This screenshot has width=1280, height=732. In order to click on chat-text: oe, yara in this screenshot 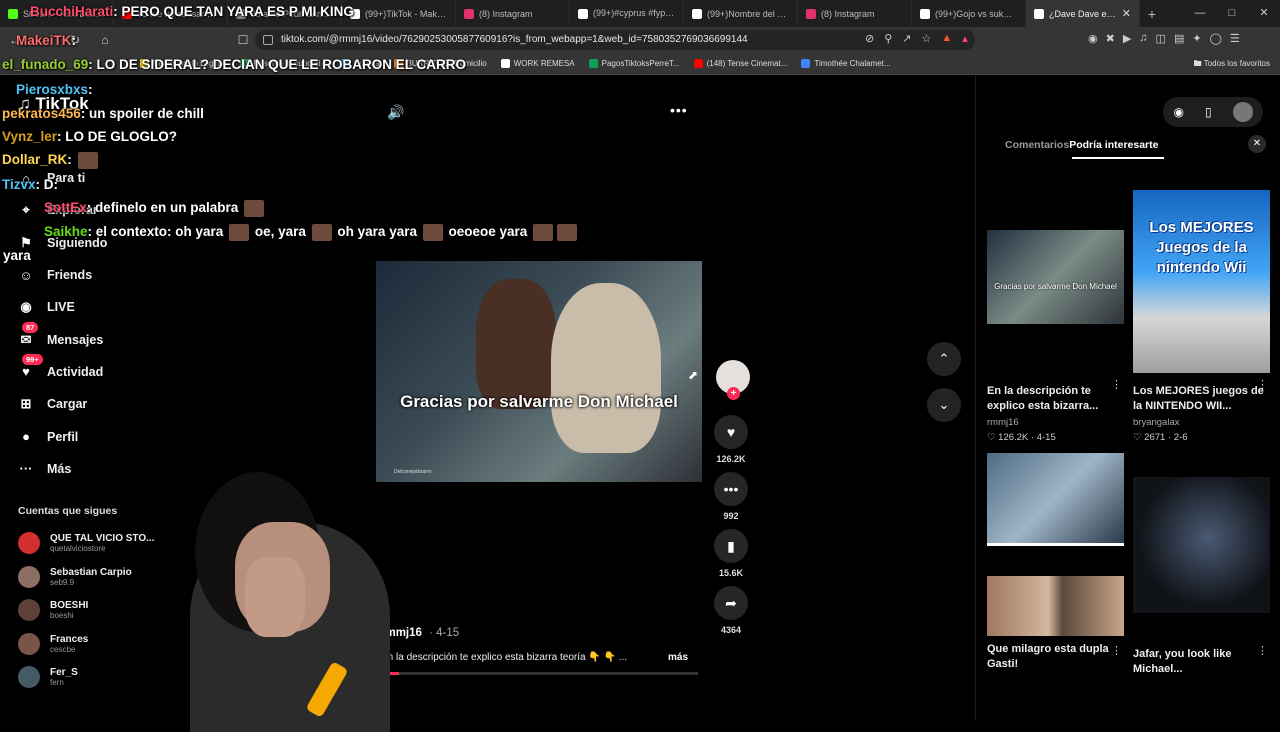, I will do `click(280, 232)`.